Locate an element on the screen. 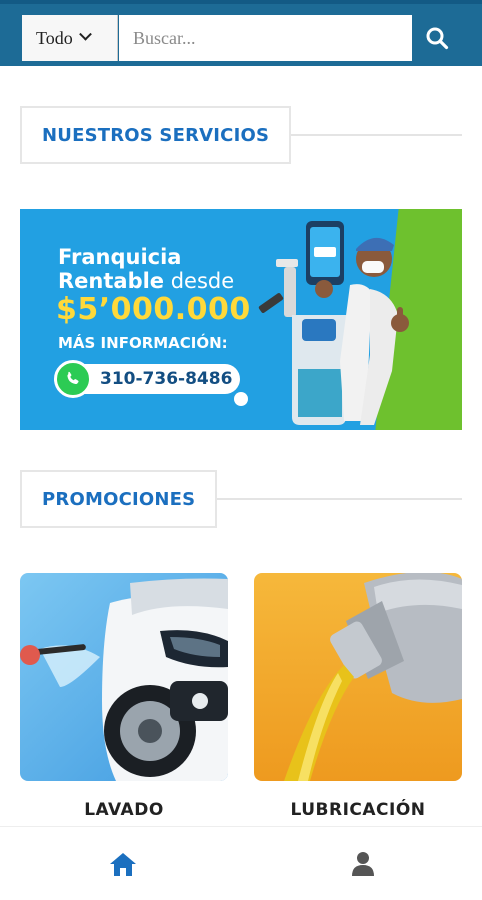  banner-subheadline: Rentable desde is located at coordinates (146, 281).